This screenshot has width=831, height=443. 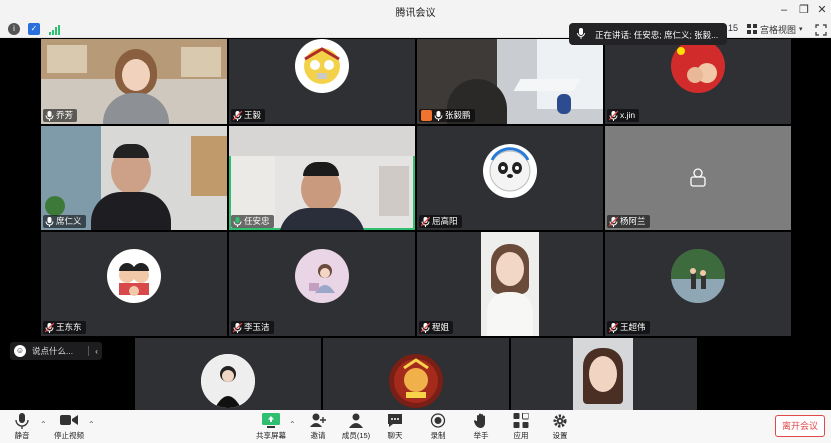 I want to click on participant-name-tag: 李玉洁, so click(x=252, y=327).